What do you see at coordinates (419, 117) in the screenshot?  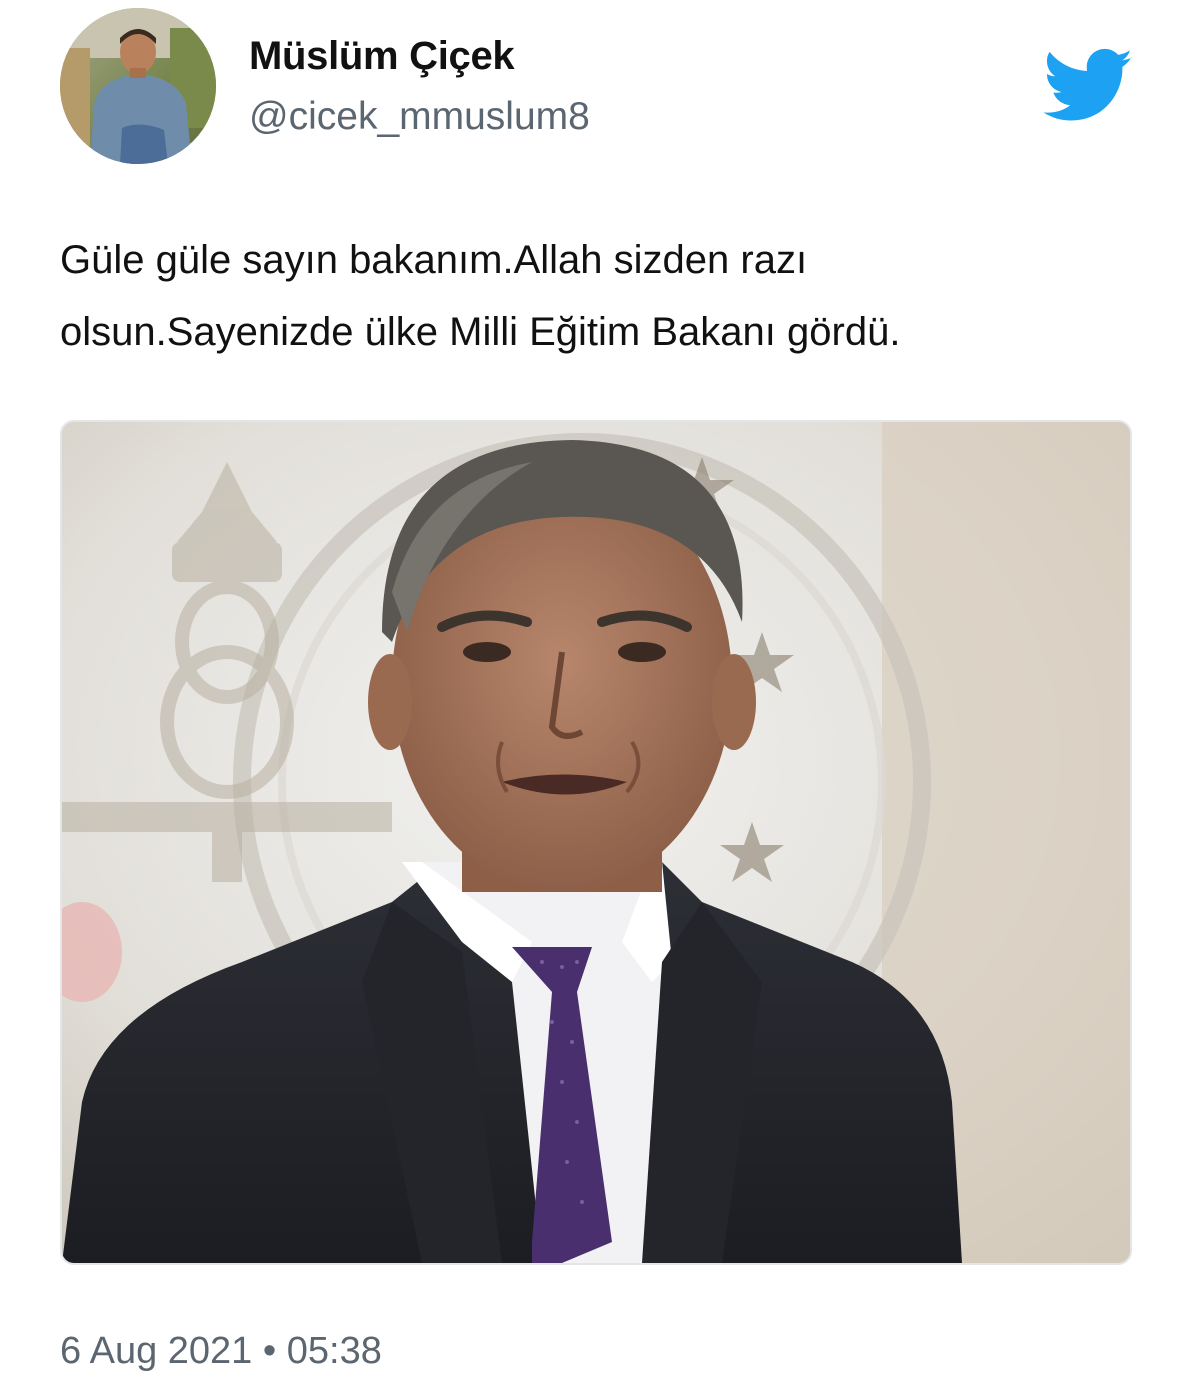 I see `author-handle: @cicek_mmuslum8` at bounding box center [419, 117].